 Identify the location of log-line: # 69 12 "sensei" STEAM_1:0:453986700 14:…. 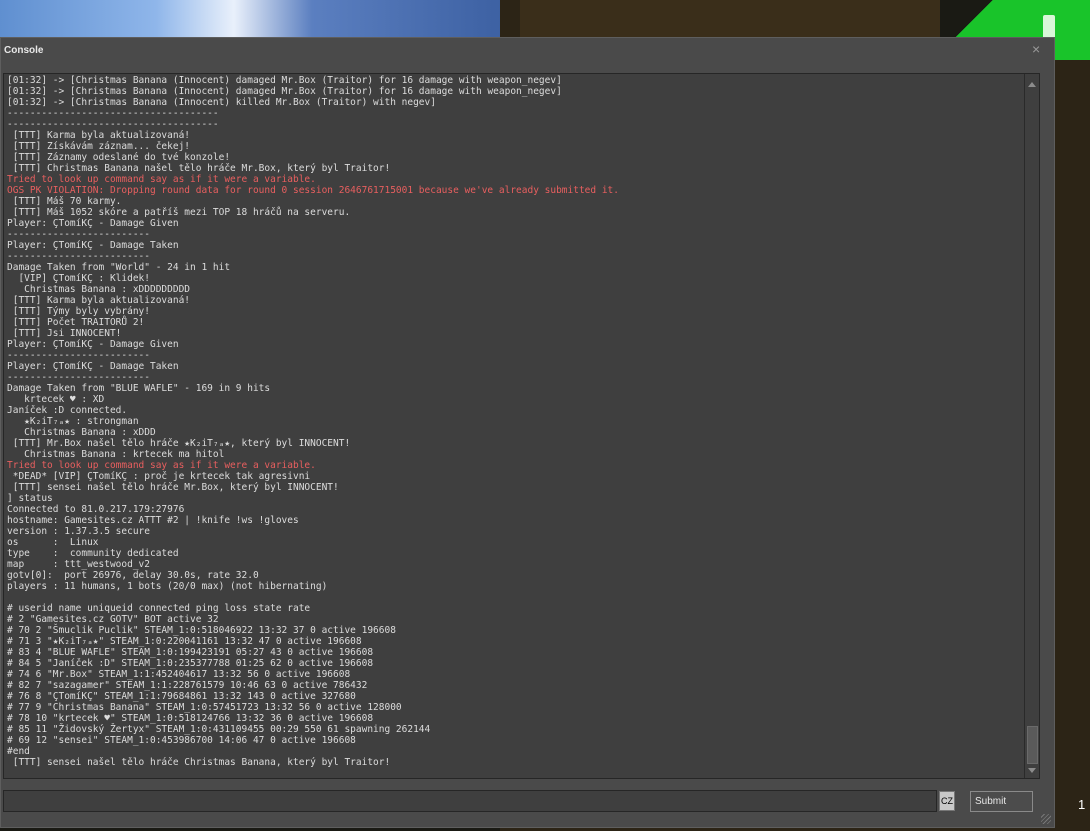
(181, 740).